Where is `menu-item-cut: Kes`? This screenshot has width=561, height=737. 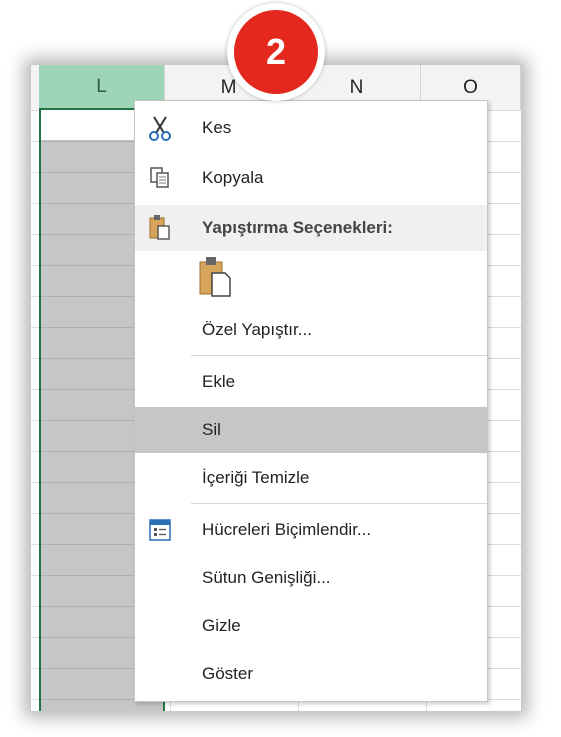
menu-item-cut: Kes is located at coordinates (311, 128).